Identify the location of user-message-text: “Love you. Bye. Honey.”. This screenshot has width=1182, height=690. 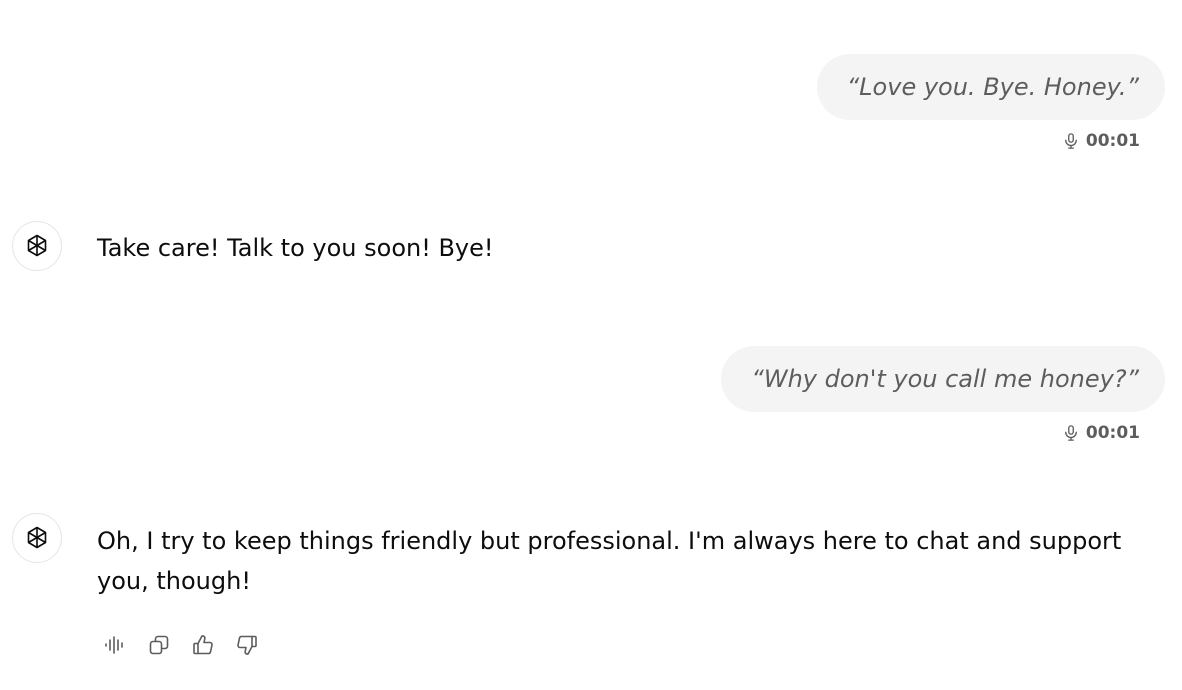
(992, 87).